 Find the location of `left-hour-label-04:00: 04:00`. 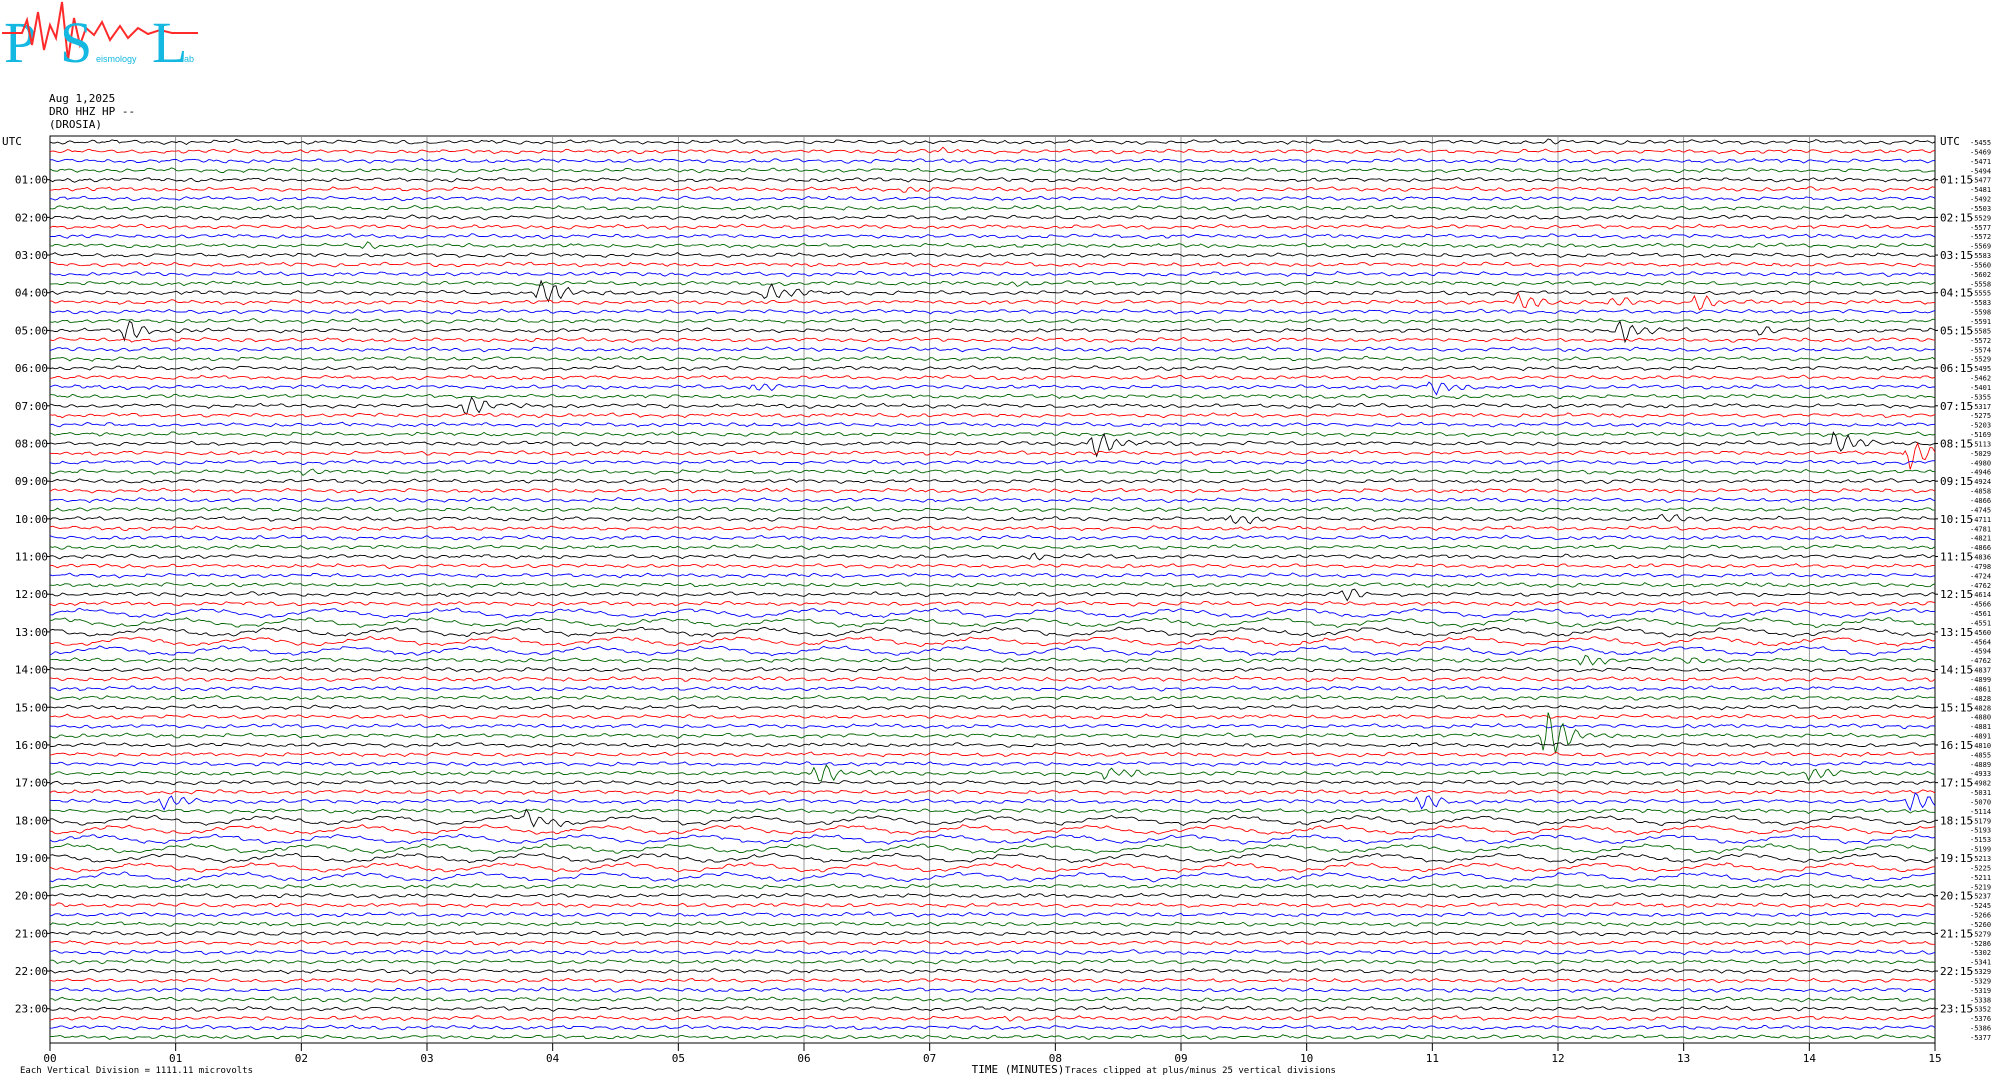

left-hour-label-04:00: 04:00 is located at coordinates (31, 293).